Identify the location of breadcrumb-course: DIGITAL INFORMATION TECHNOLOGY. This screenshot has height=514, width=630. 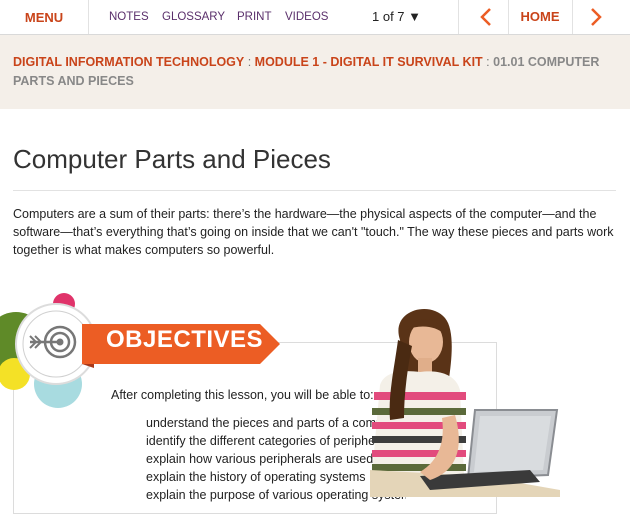
(128, 62).